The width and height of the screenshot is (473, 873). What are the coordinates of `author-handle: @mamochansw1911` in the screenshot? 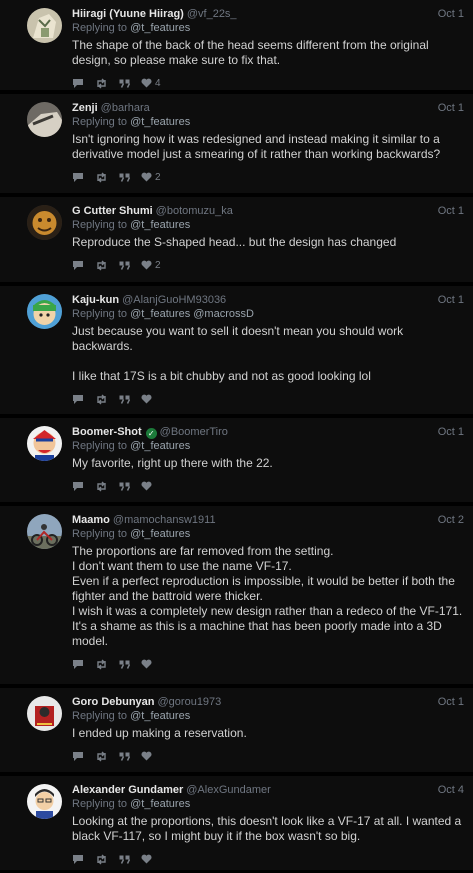 It's located at (164, 520).